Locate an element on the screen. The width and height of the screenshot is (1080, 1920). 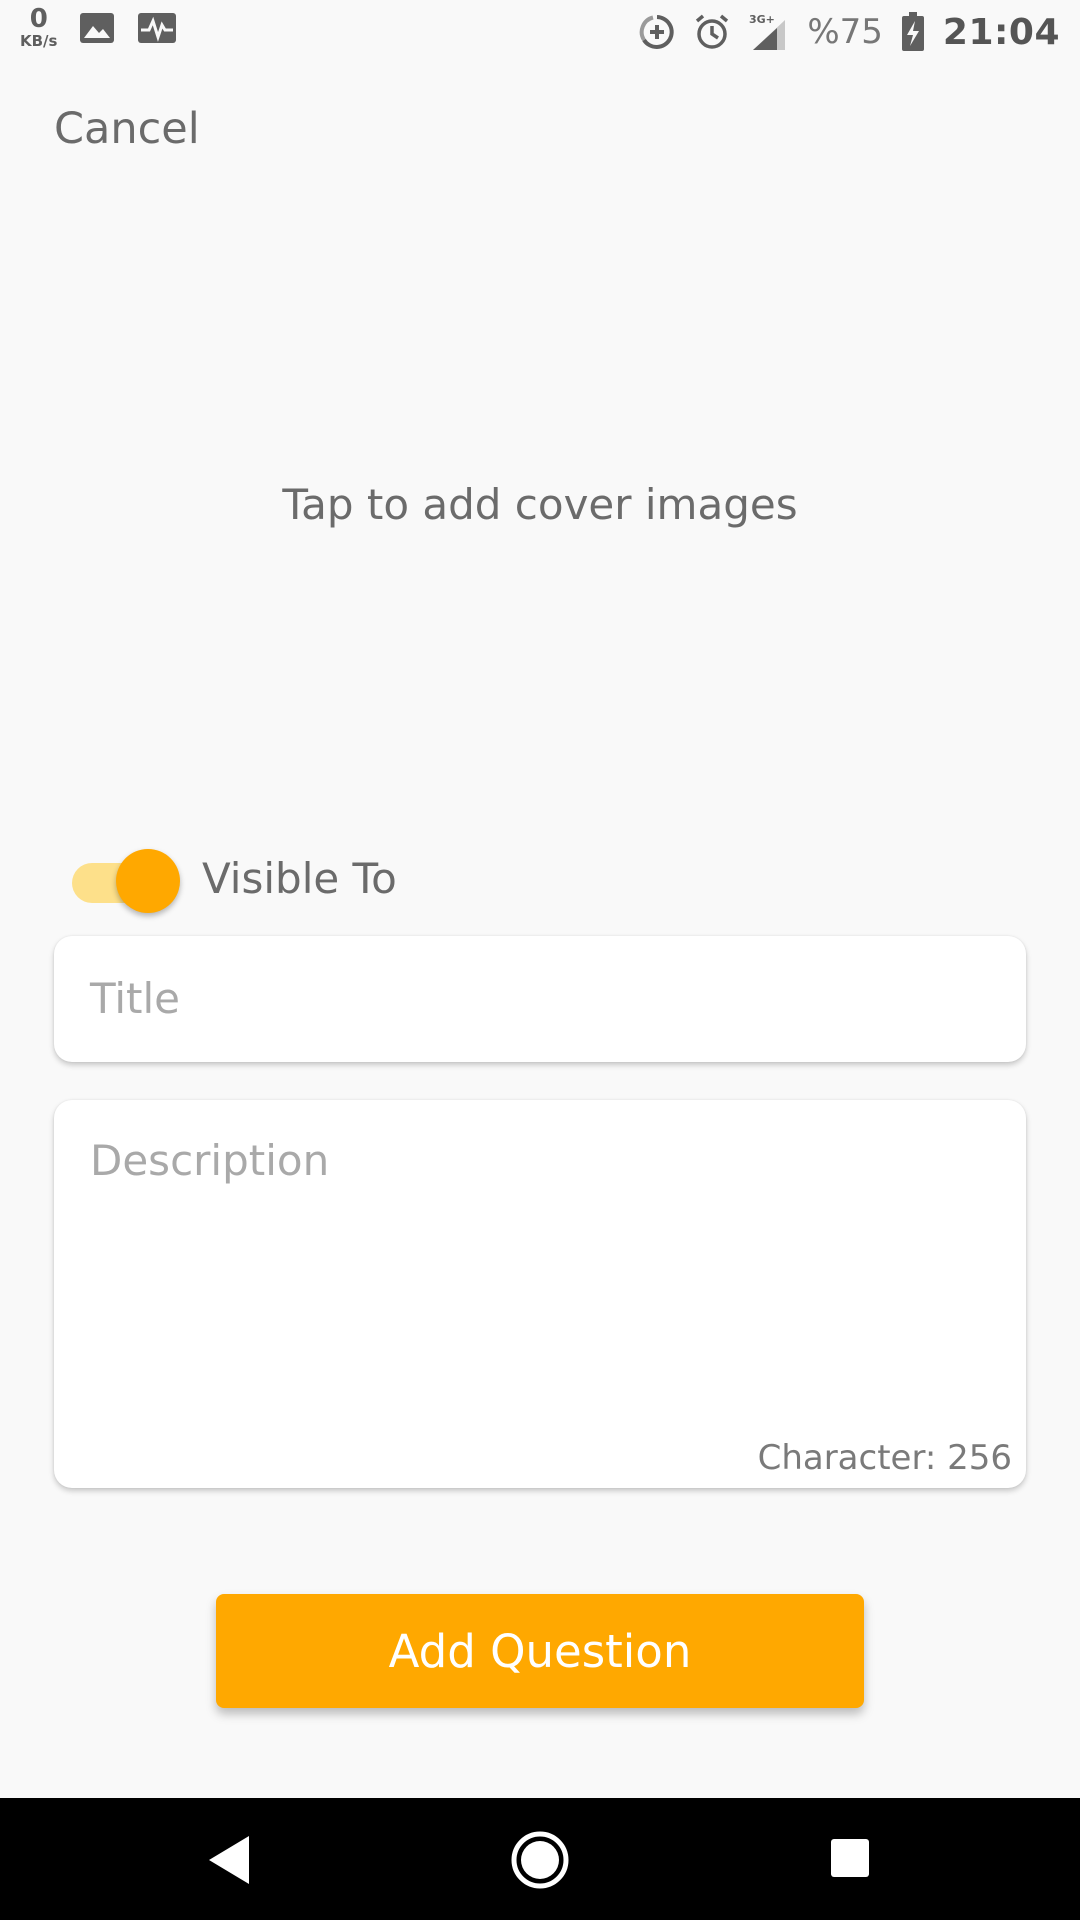
gallery-icon is located at coordinates (97, 28).